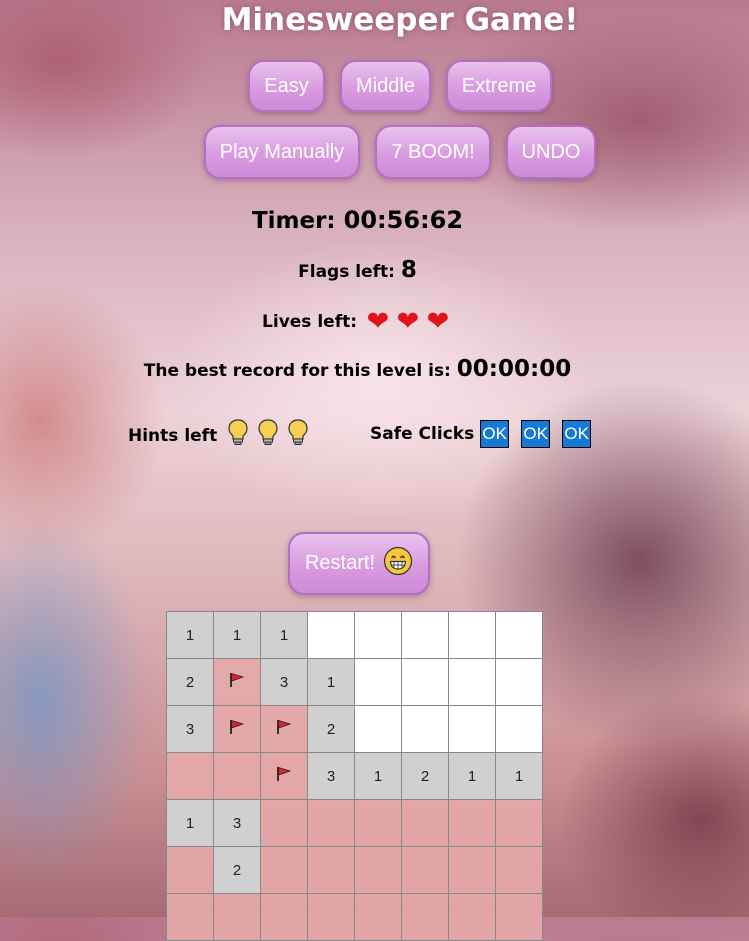 This screenshot has width=749, height=941. What do you see at coordinates (398, 564) in the screenshot?
I see `grinning-face-icon` at bounding box center [398, 564].